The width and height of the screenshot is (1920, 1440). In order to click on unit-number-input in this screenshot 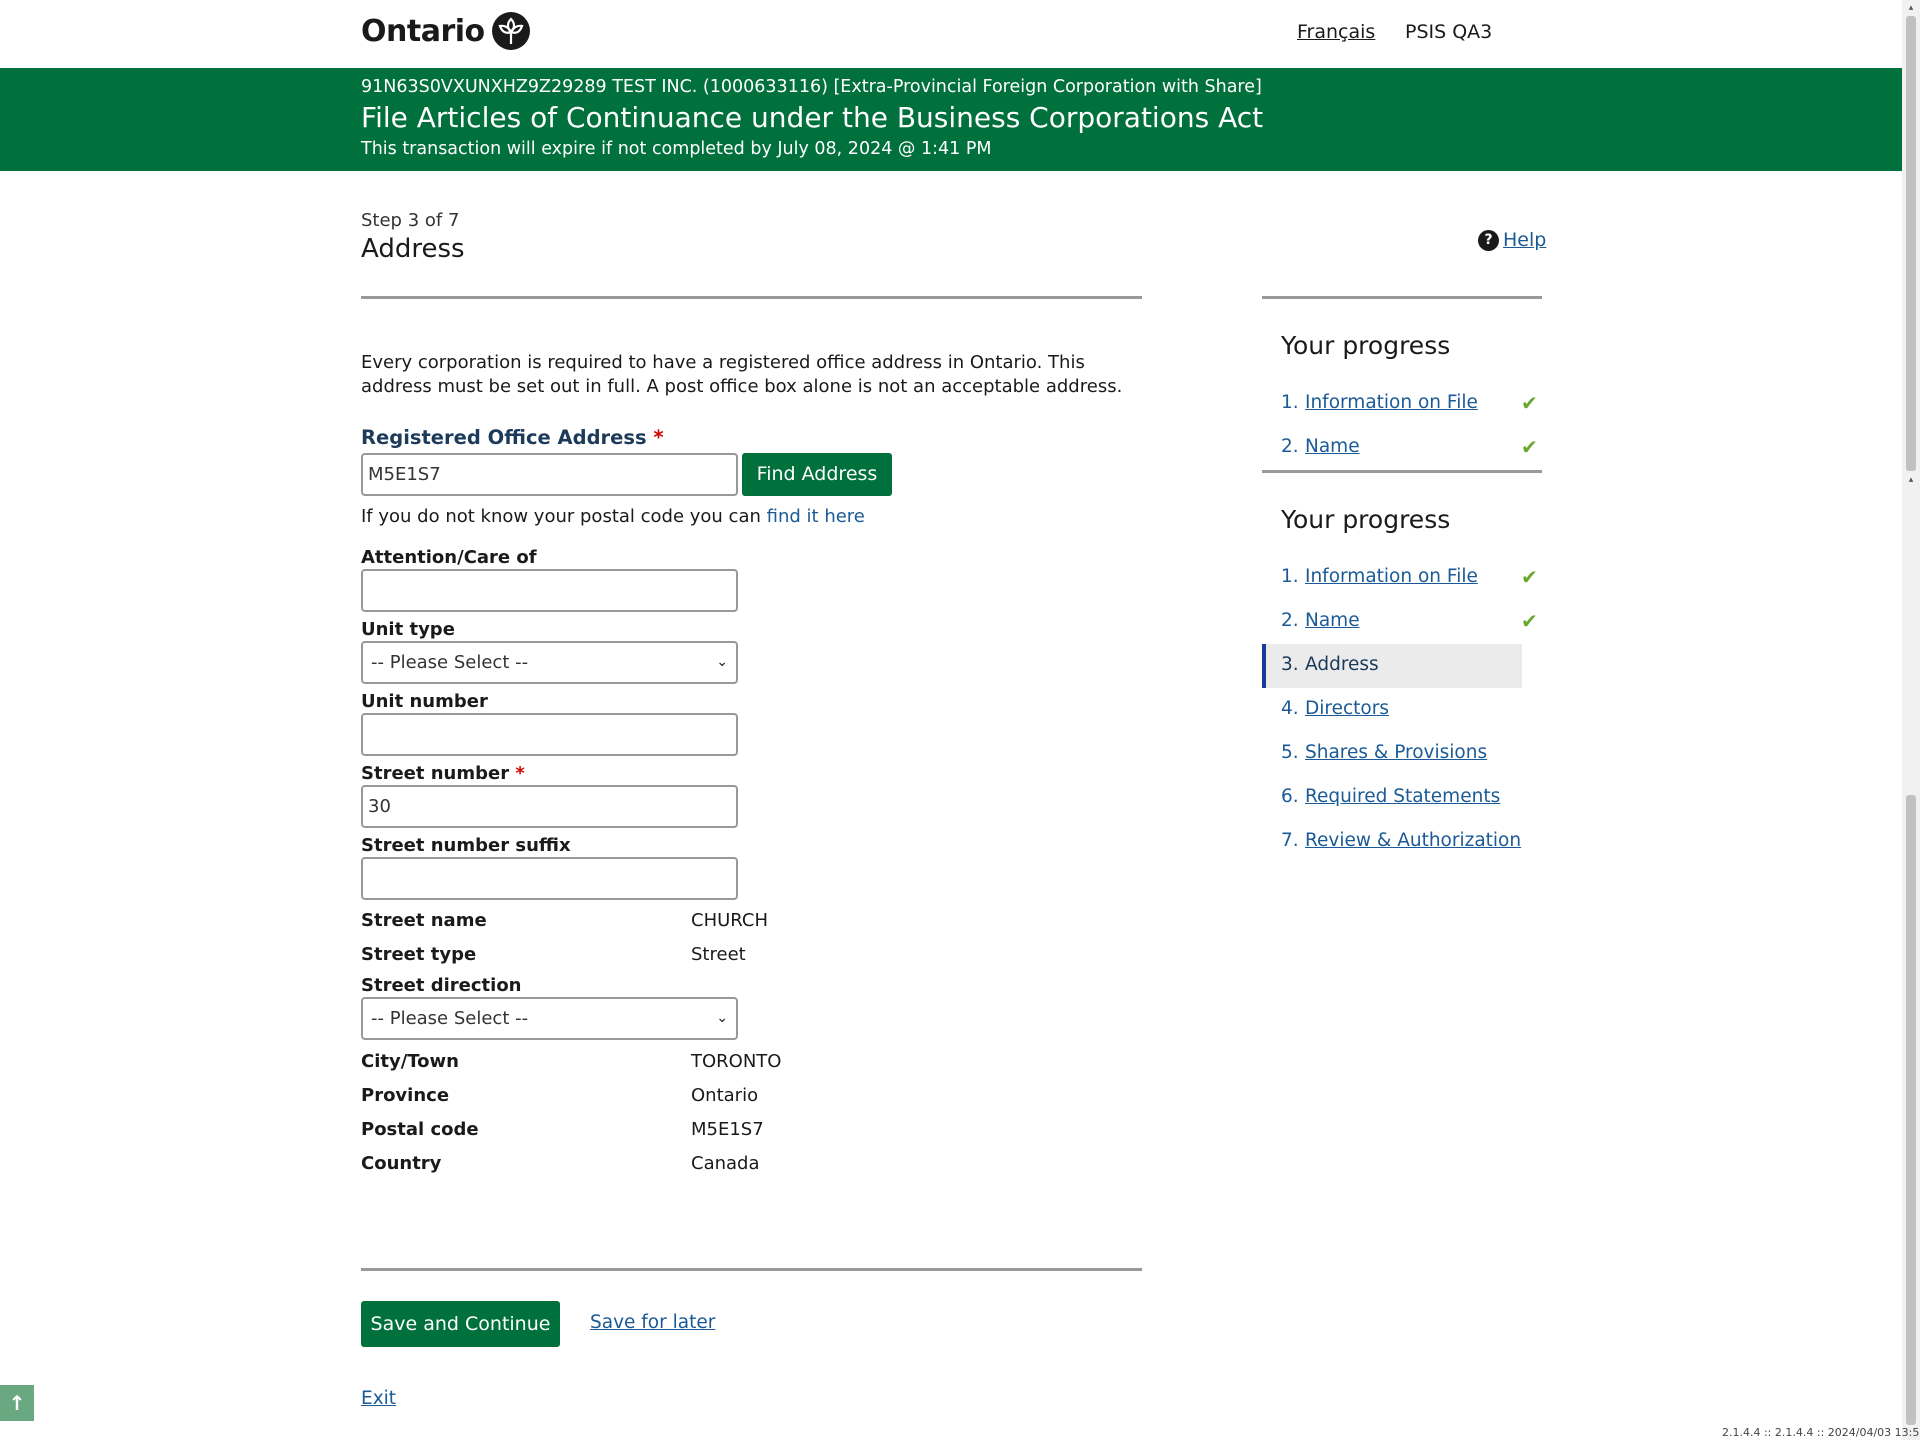, I will do `click(549, 734)`.